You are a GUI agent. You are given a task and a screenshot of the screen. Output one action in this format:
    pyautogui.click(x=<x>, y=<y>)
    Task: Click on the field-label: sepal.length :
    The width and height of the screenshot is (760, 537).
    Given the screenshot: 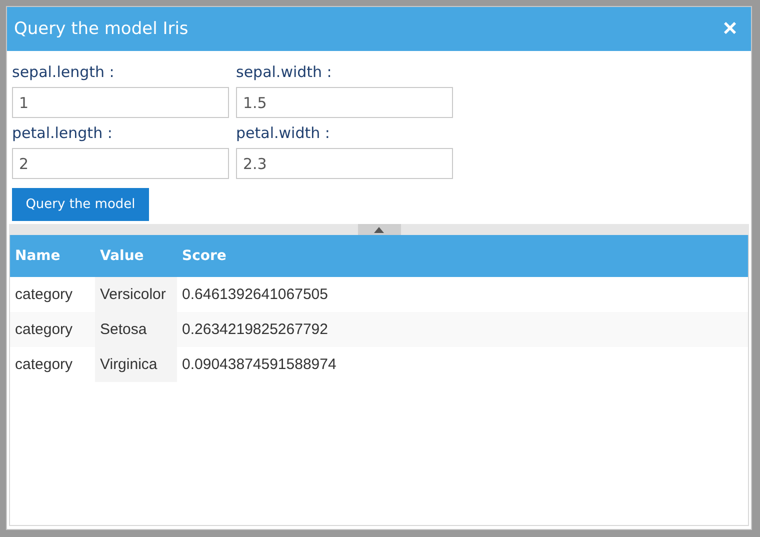 What is the action you would take?
    pyautogui.click(x=64, y=72)
    